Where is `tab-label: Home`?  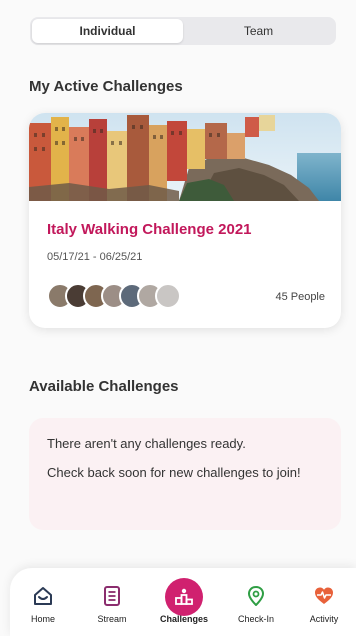
tab-label: Home is located at coordinates (42, 619).